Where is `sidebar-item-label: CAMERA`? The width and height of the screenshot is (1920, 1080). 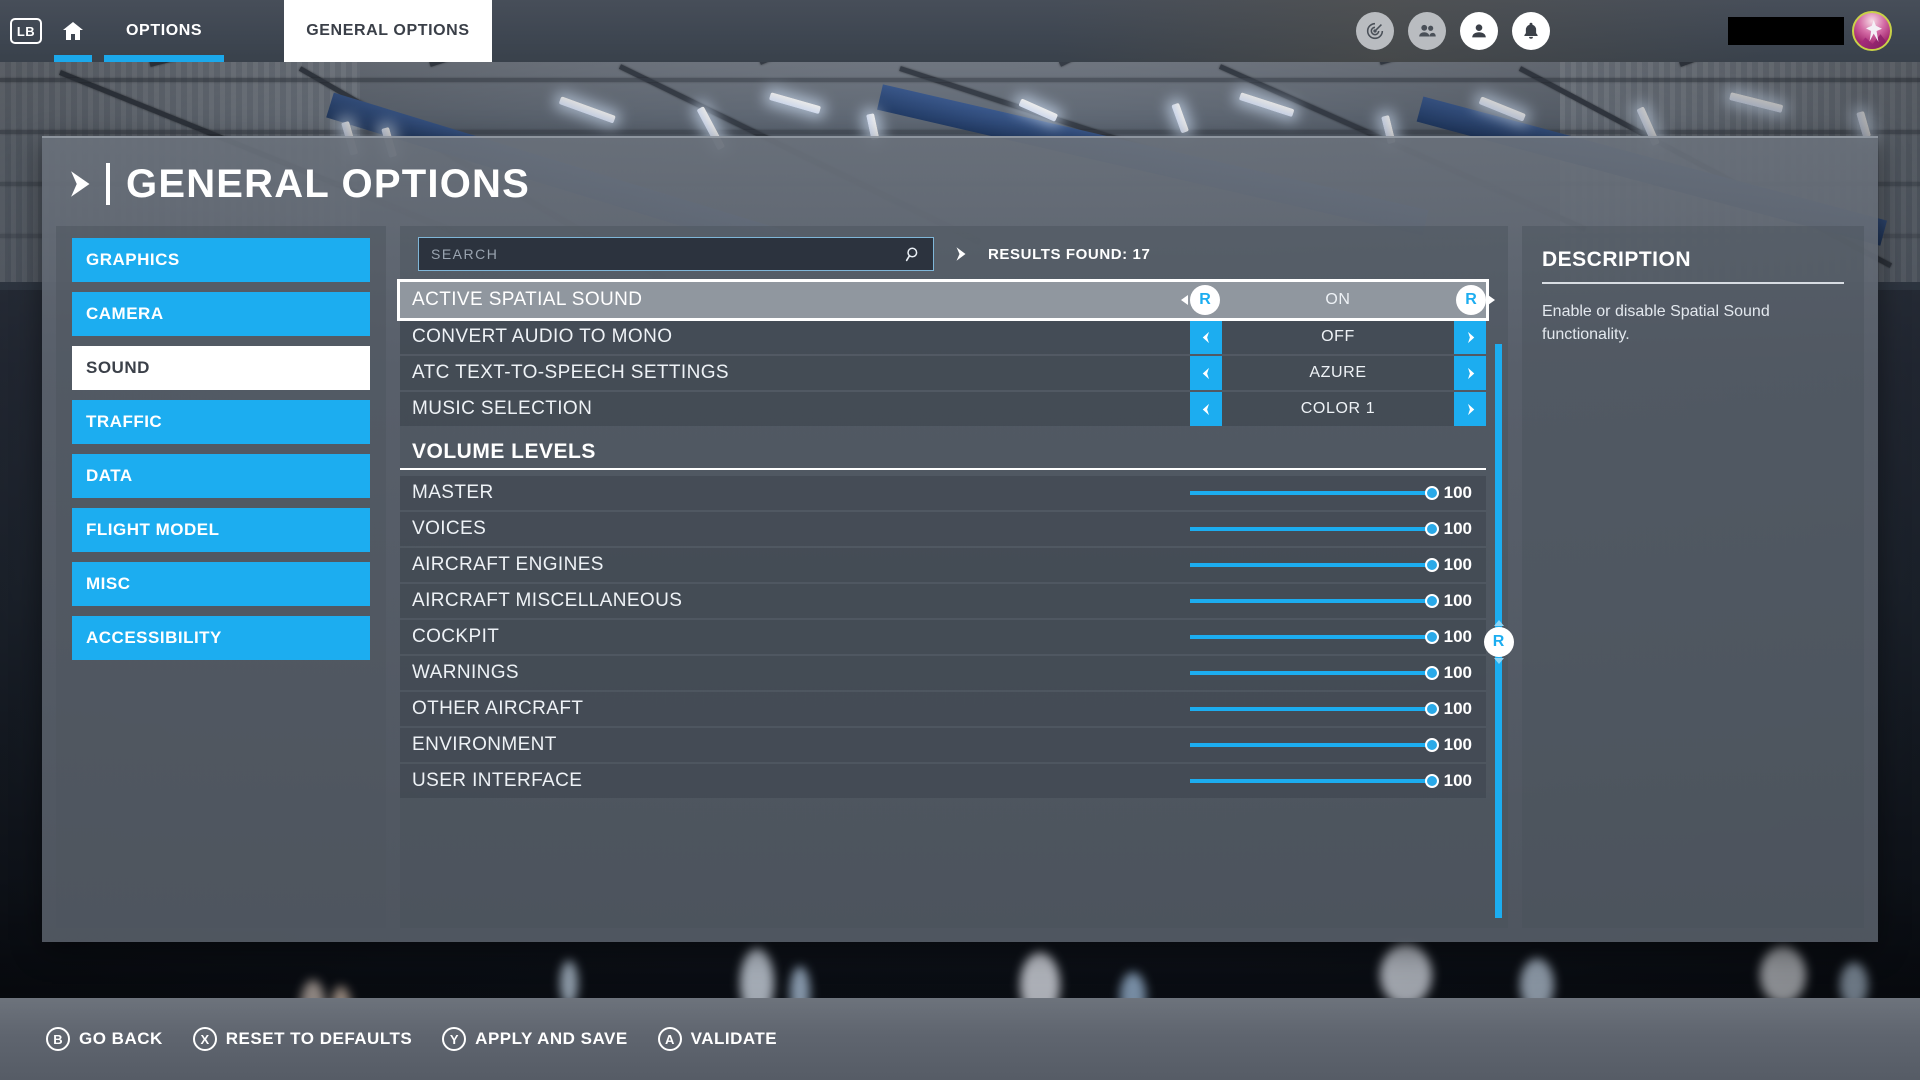 sidebar-item-label: CAMERA is located at coordinates (125, 313).